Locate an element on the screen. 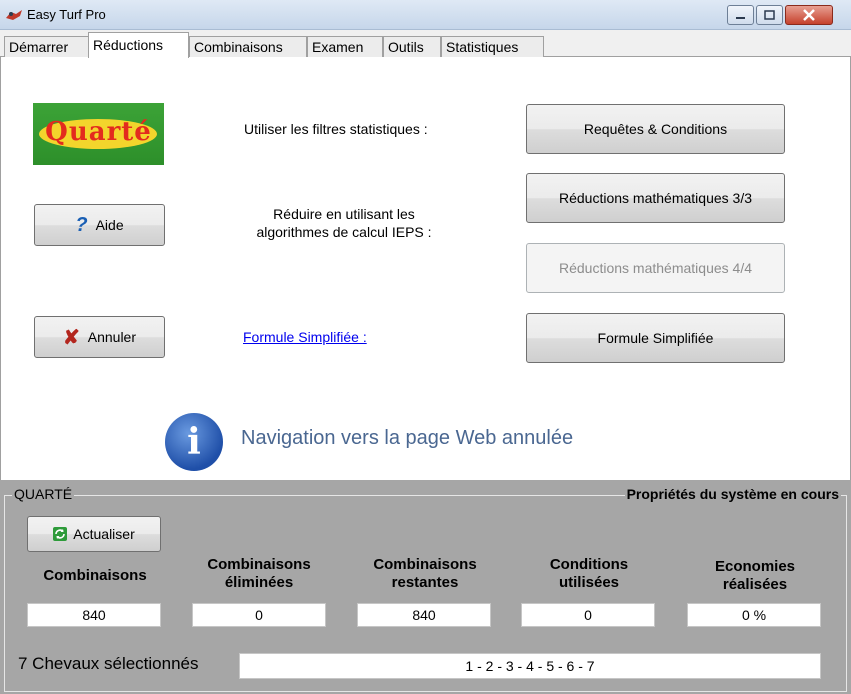 Image resolution: width=851 pixels, height=694 pixels. cancel-x-icon: ✘ is located at coordinates (71, 337).